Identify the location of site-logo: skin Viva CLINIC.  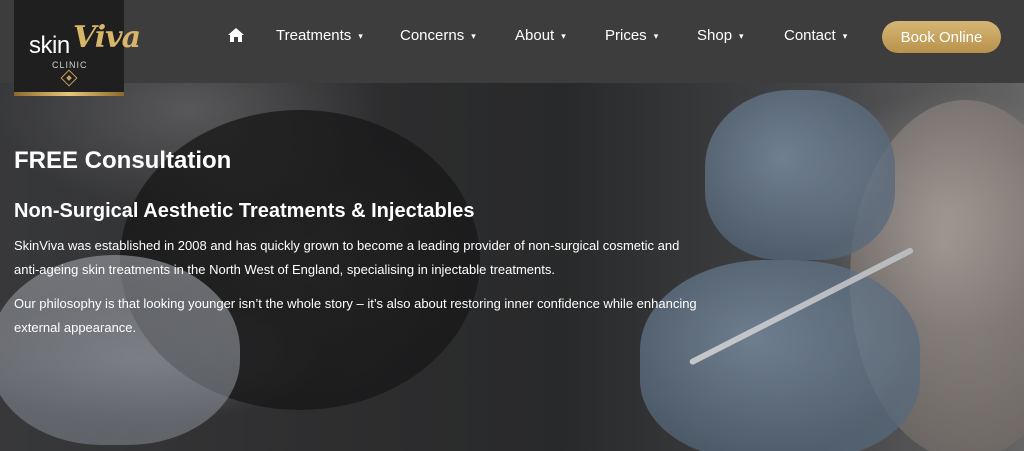
(77, 48).